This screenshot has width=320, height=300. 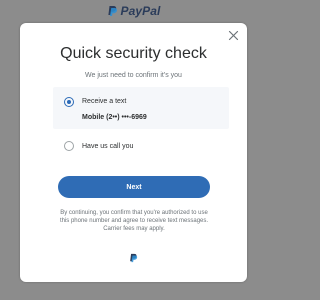 What do you see at coordinates (140, 11) in the screenshot?
I see `paypal-wordmark: PayPal` at bounding box center [140, 11].